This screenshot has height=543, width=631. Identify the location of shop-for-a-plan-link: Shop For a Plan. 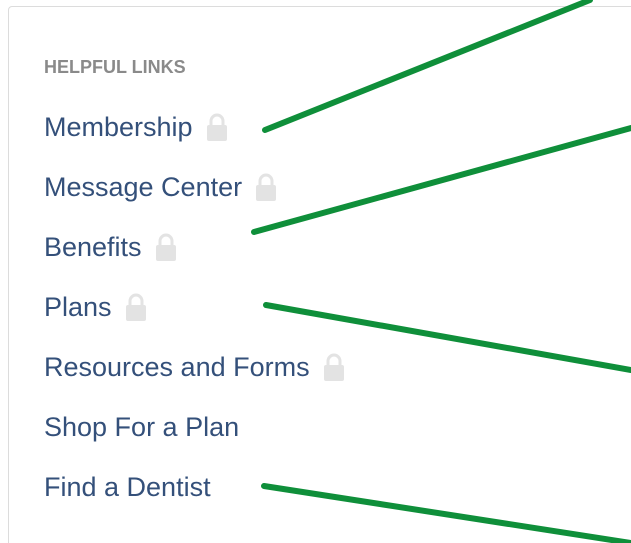
(141, 427).